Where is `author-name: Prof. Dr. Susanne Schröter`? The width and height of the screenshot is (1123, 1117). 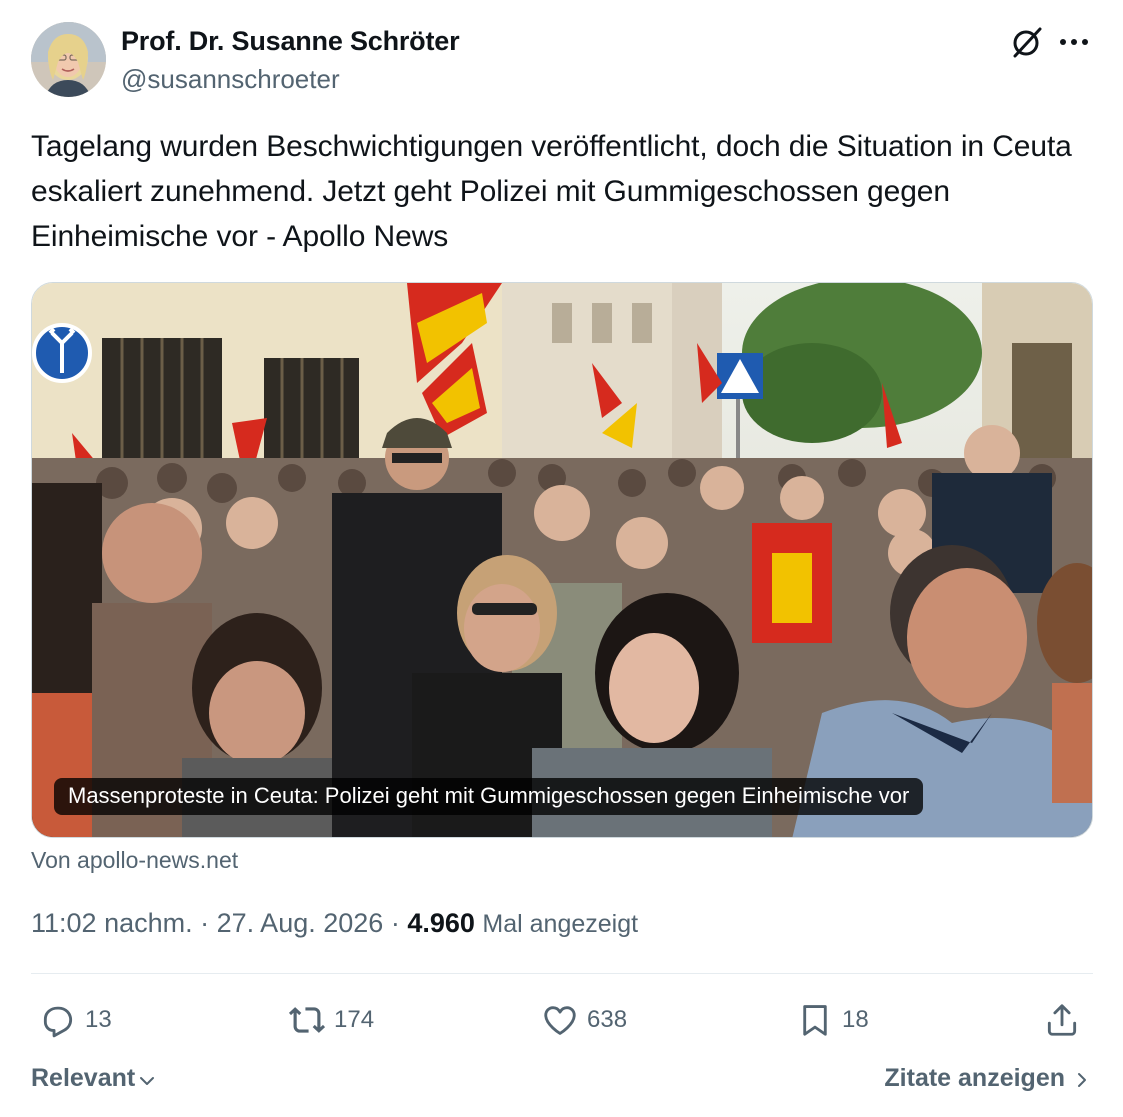 author-name: Prof. Dr. Susanne Schröter is located at coordinates (290, 41).